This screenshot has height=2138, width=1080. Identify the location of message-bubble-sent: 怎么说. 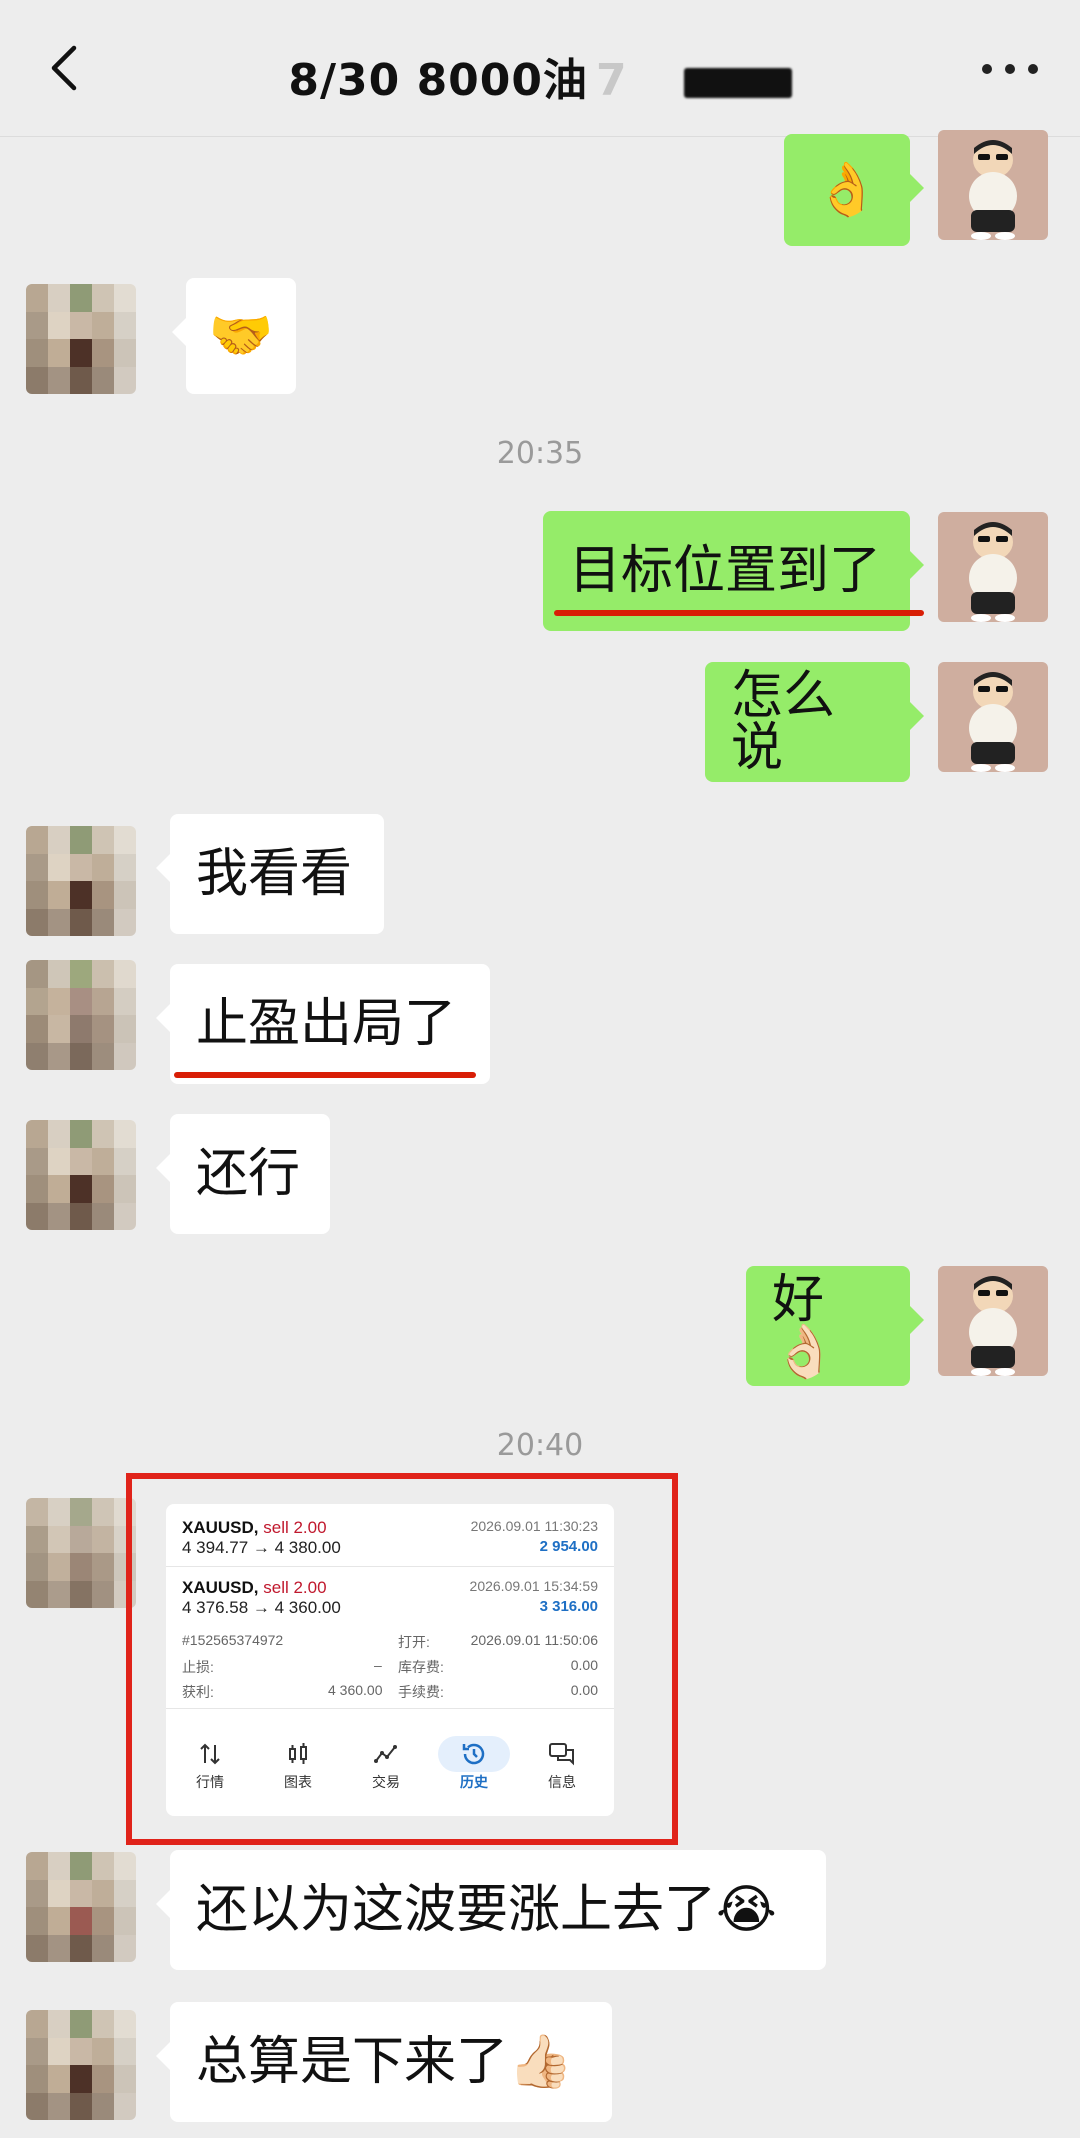
(814, 722).